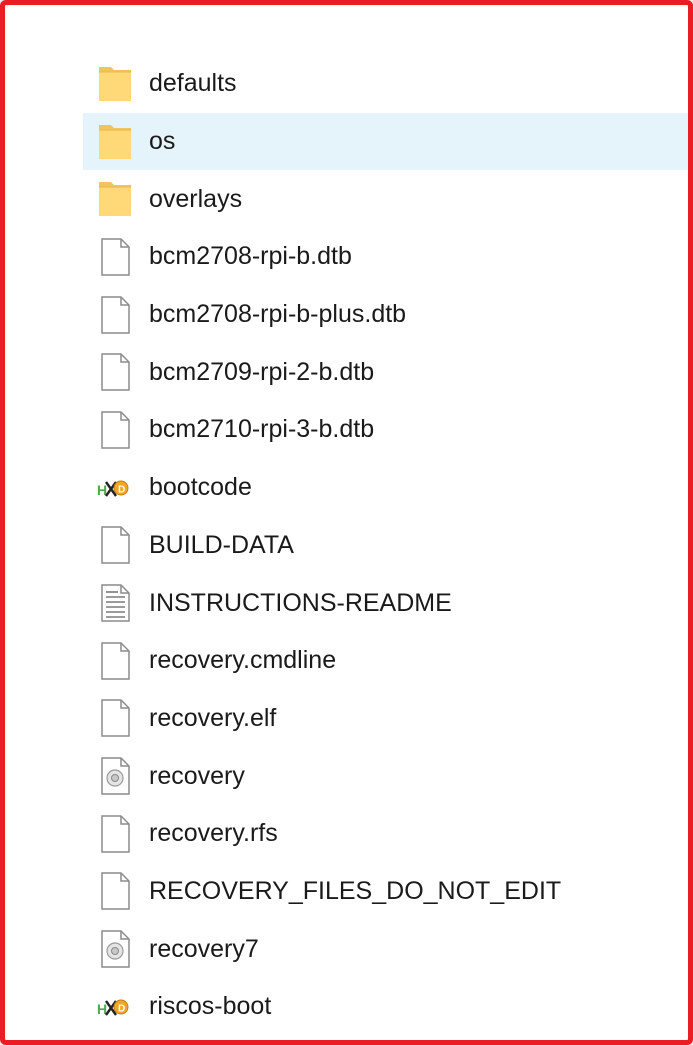 Image resolution: width=693 pixels, height=1045 pixels. Describe the element at coordinates (210, 1006) in the screenshot. I see `file-name: riscos-boot` at that location.